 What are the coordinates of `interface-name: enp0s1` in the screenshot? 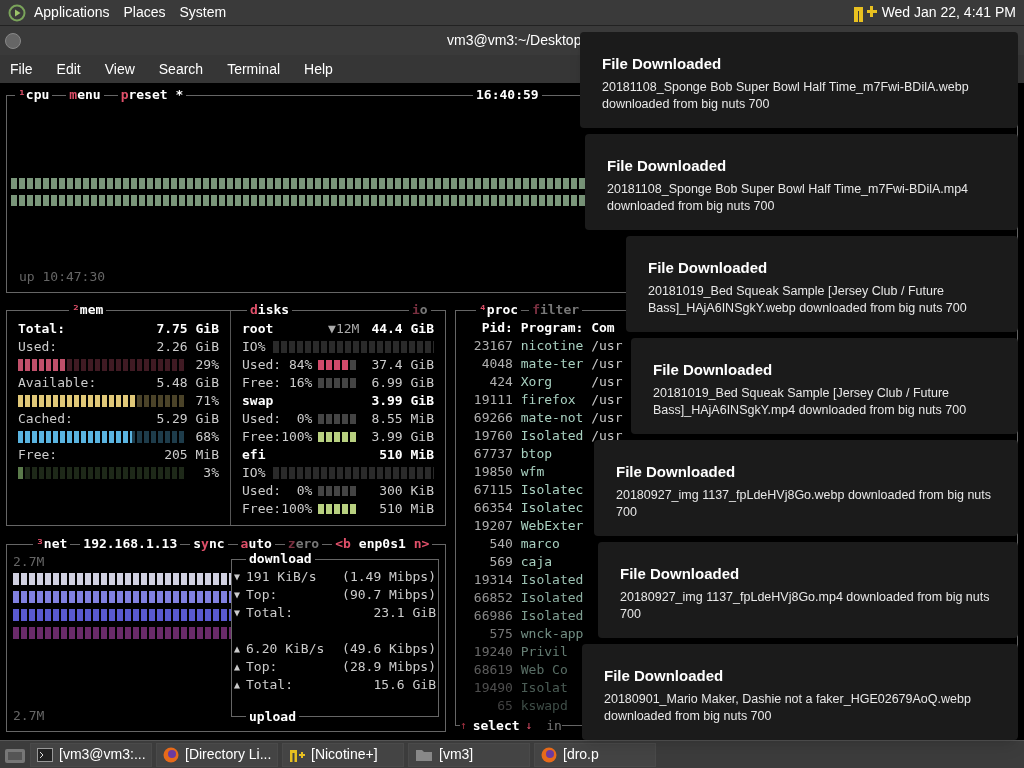 It's located at (382, 544).